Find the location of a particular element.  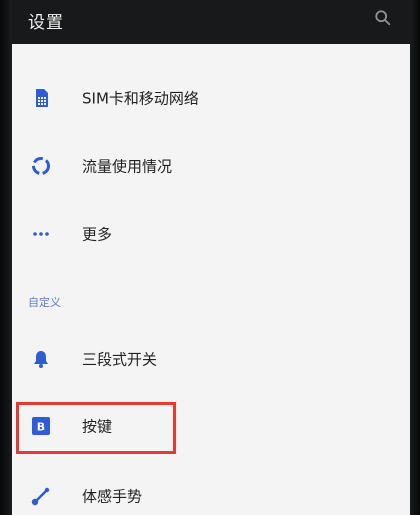

data-usage-icon is located at coordinates (41, 166).